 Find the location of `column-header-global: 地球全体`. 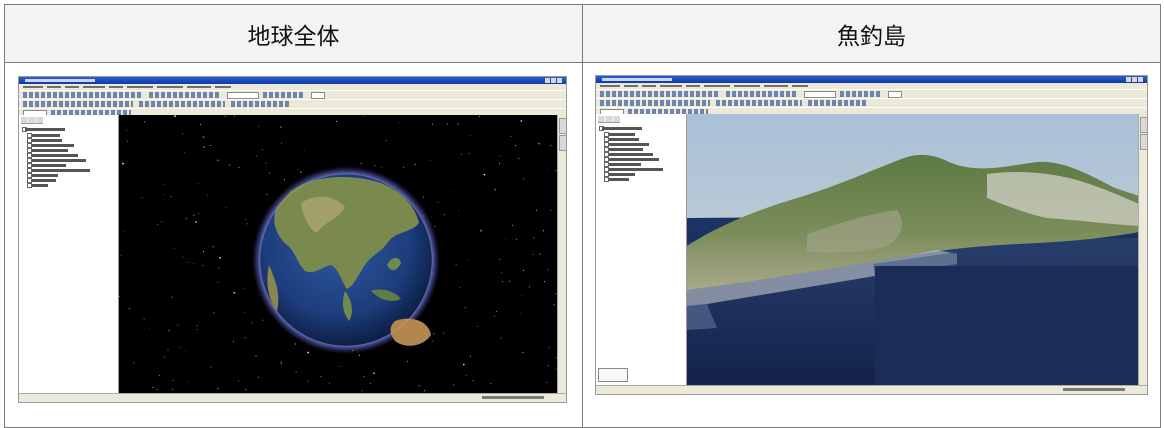

column-header-global: 地球全体 is located at coordinates (293, 33).